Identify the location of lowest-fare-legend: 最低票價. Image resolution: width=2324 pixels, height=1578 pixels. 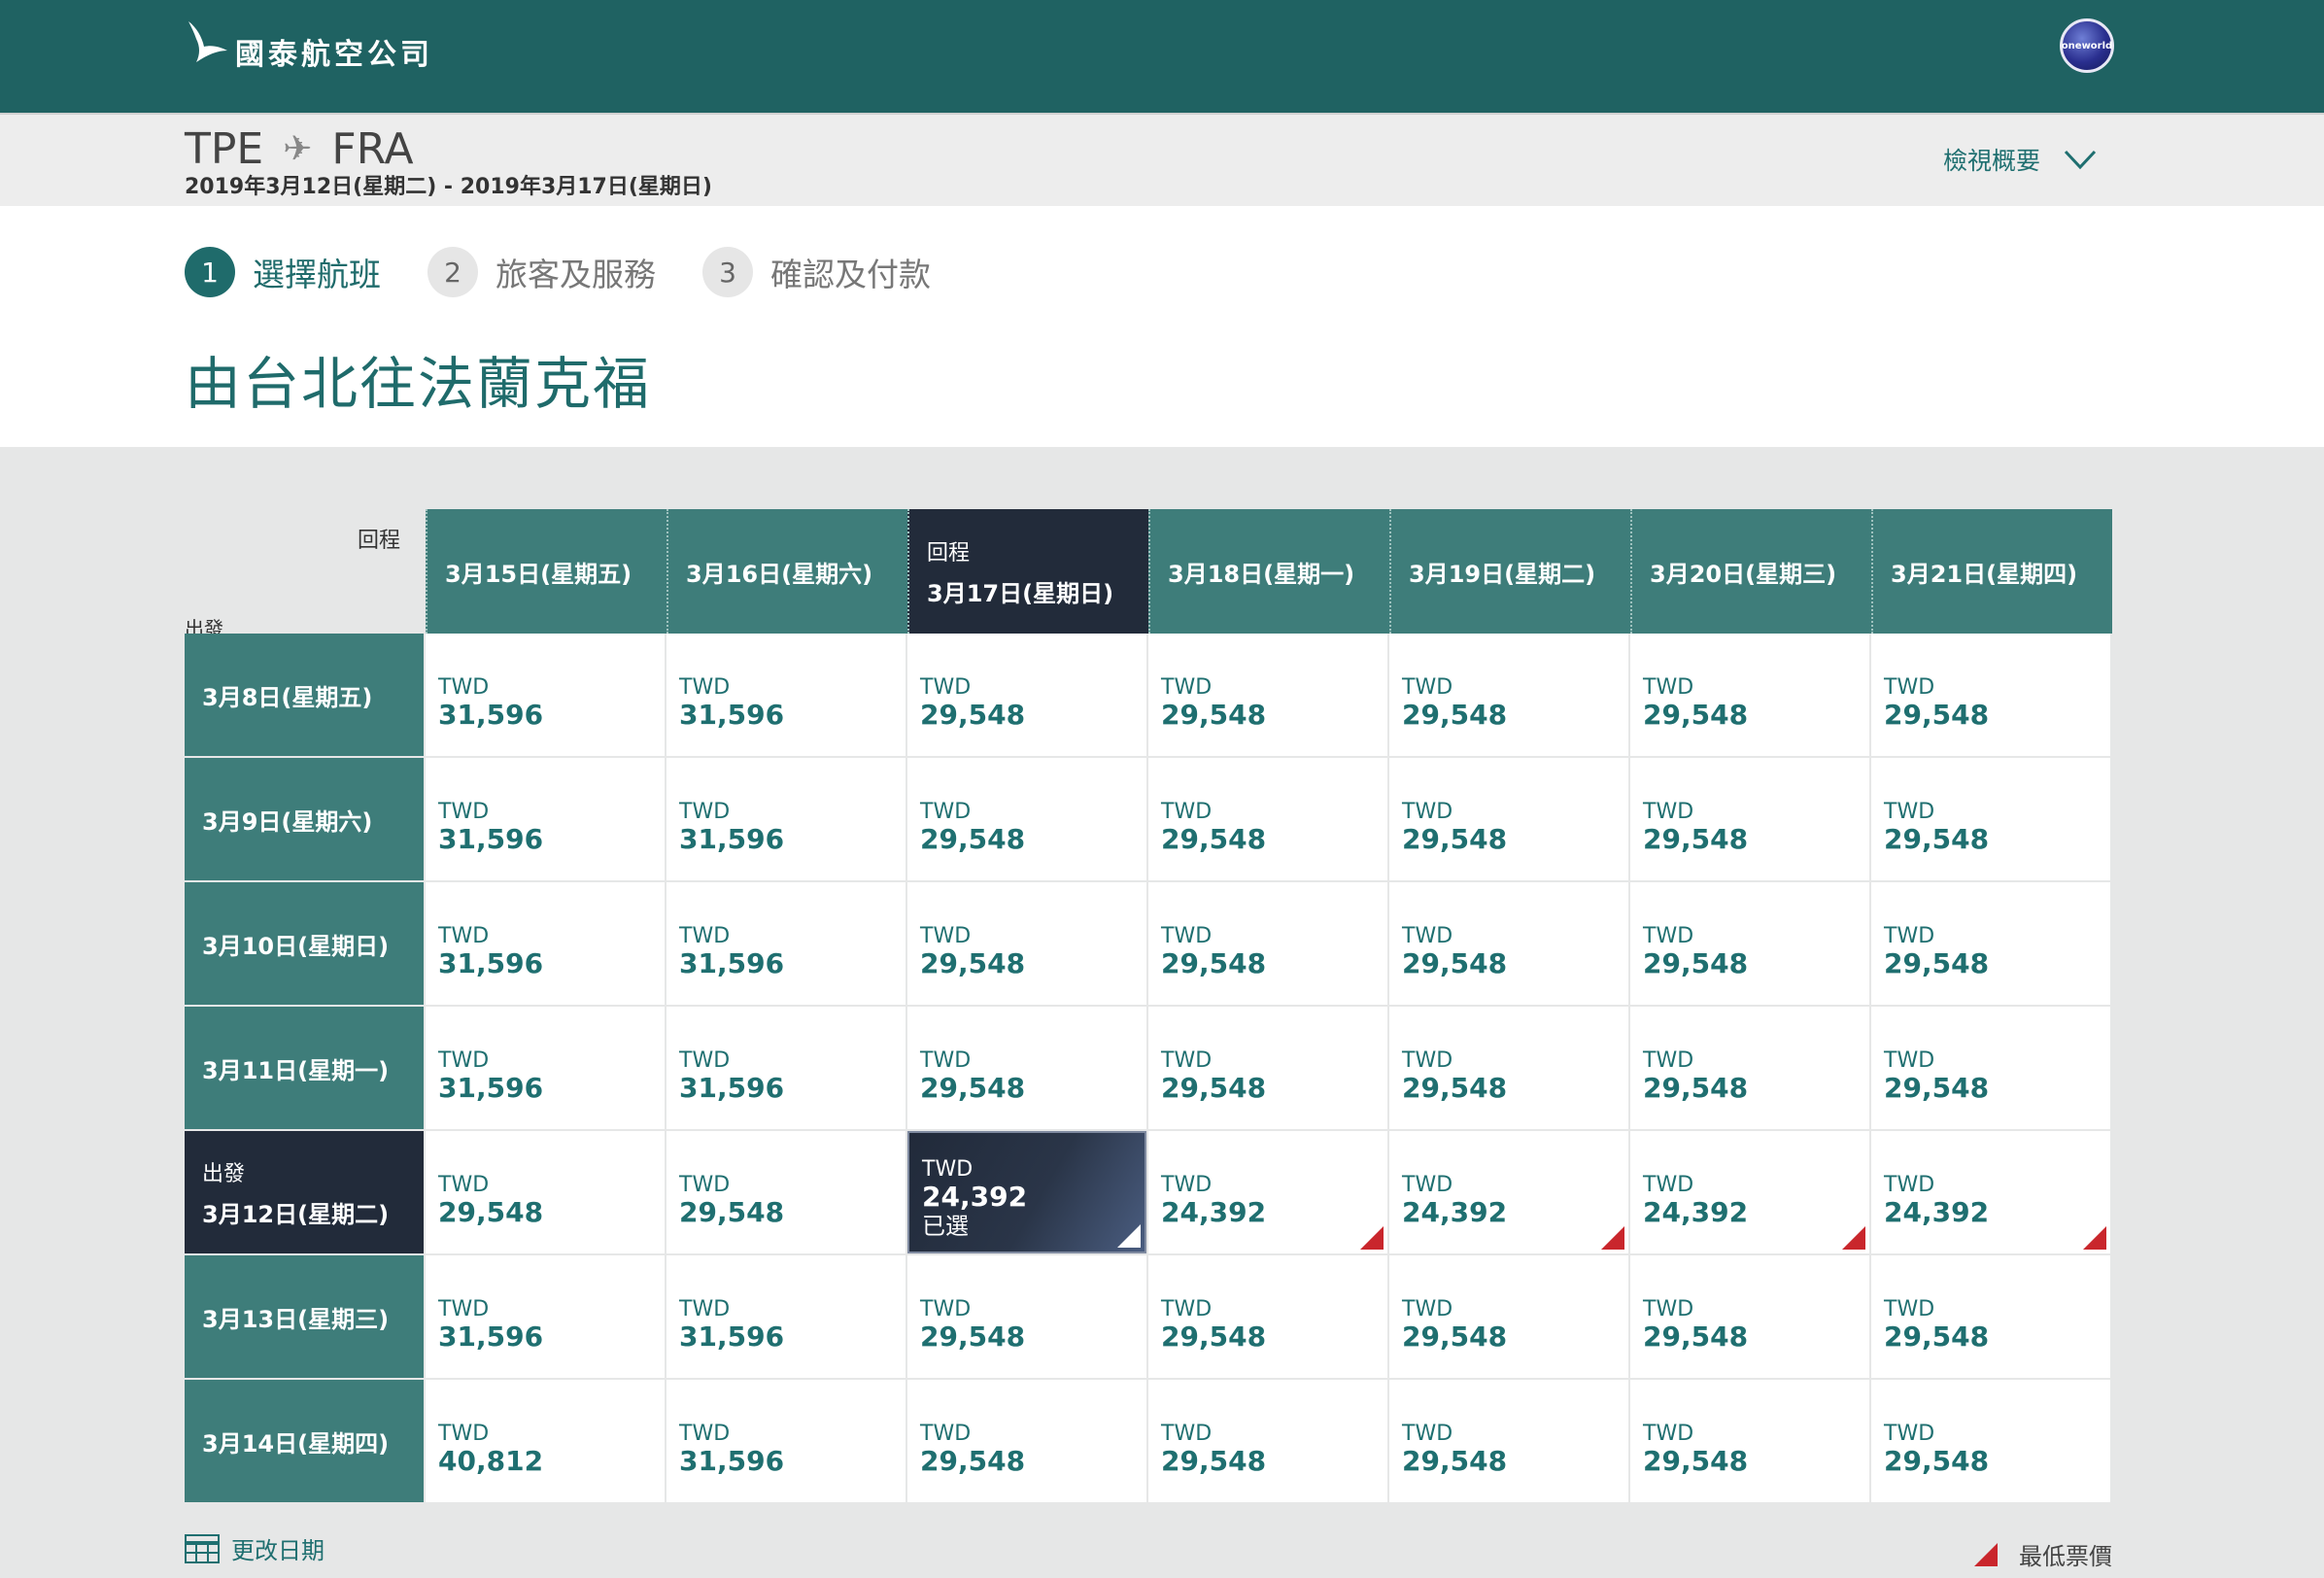
(2043, 1554).